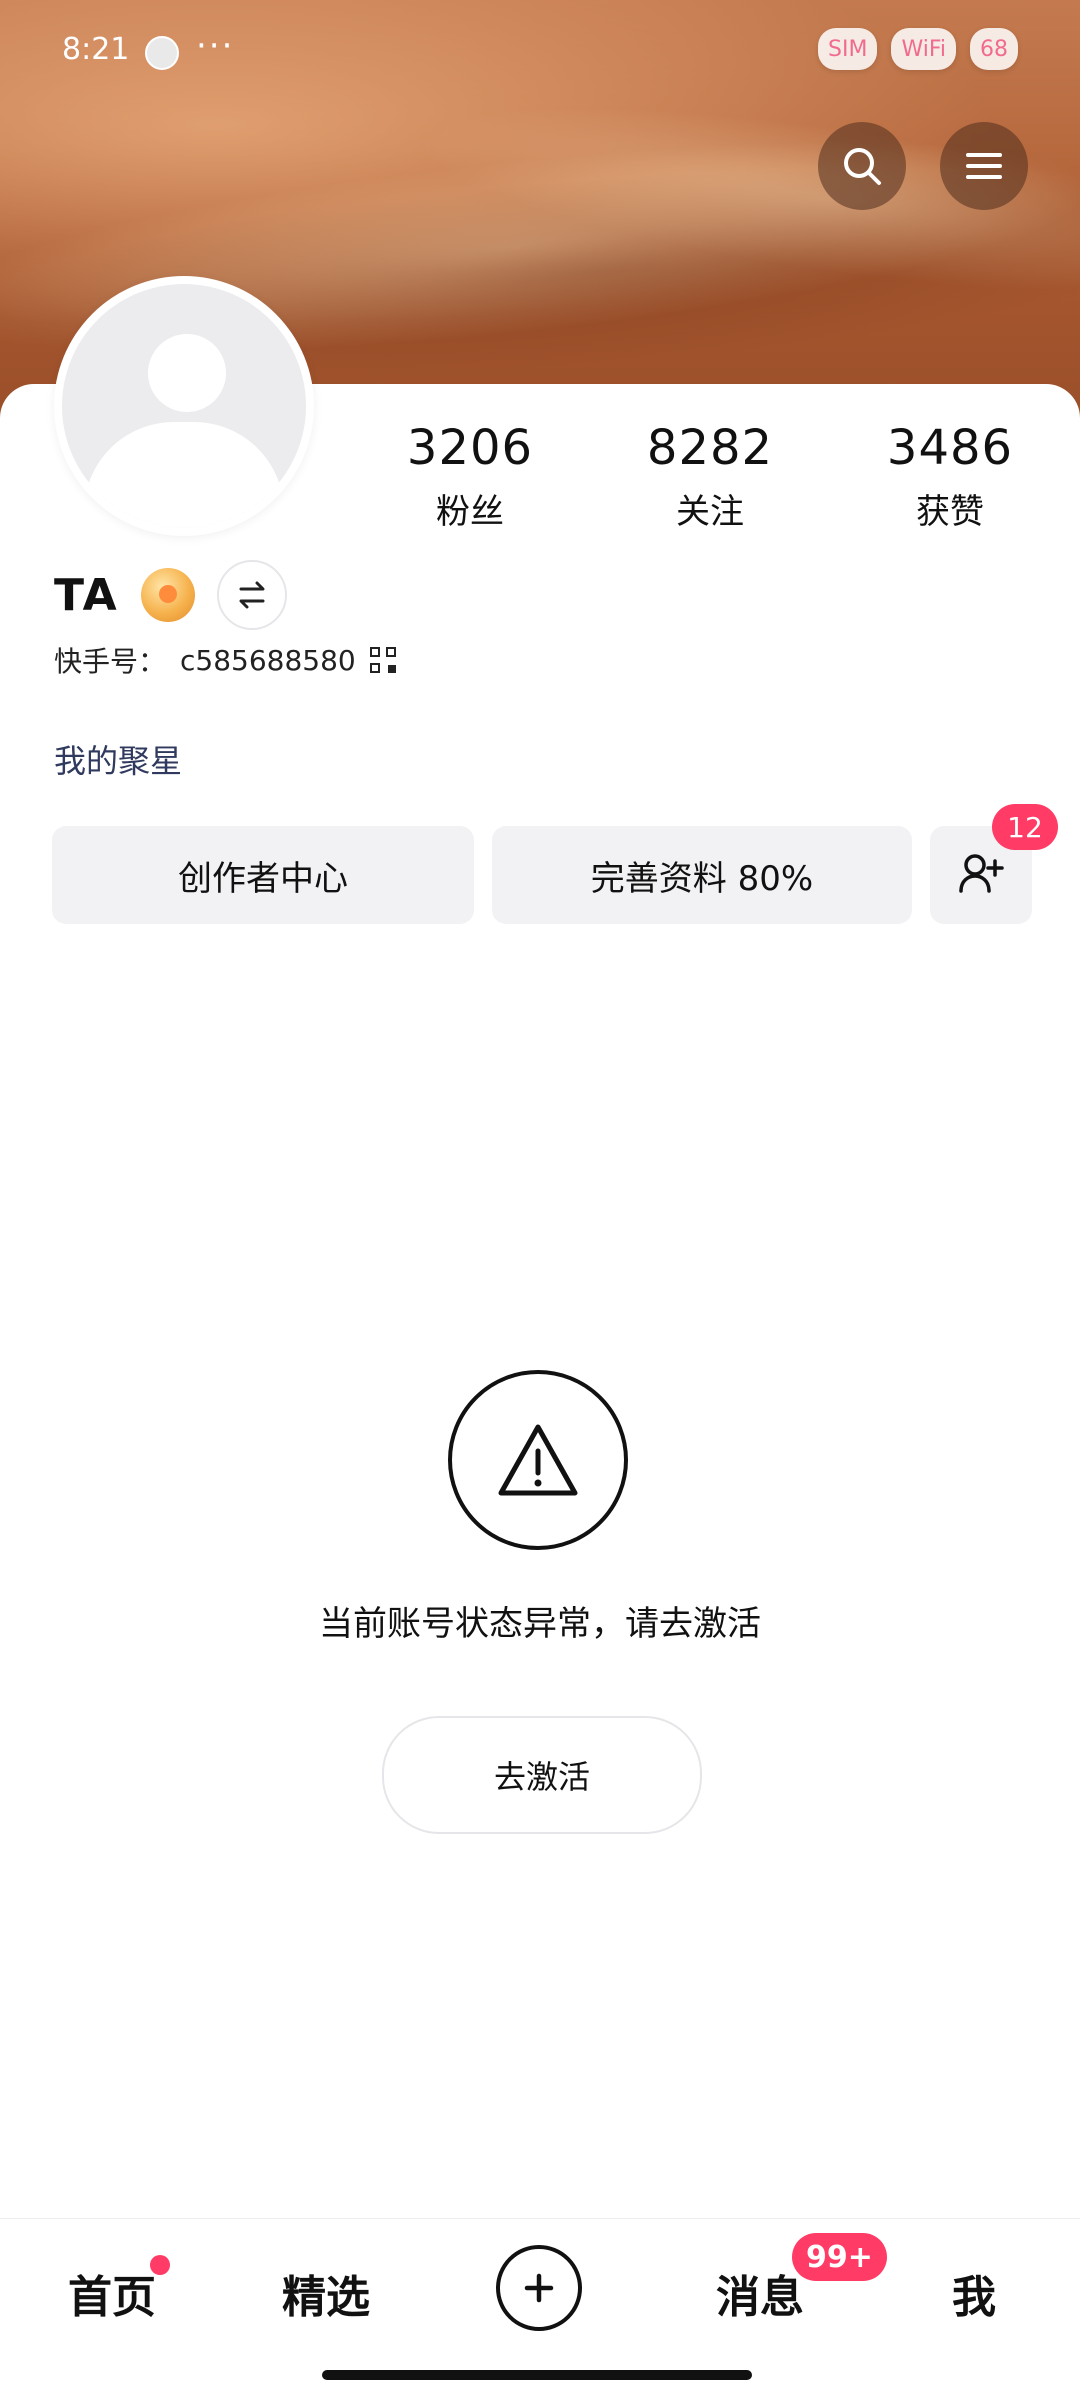 This screenshot has height=2400, width=1080. I want to click on stat-label: 粉丝, so click(470, 512).